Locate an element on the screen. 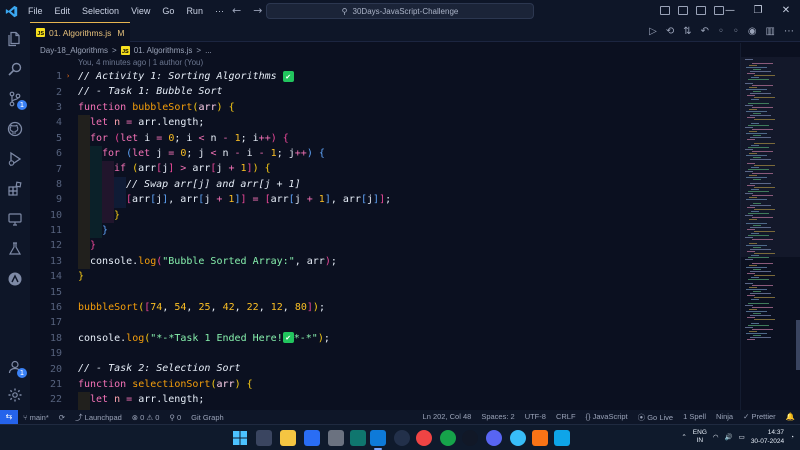  breadcrumb-file: 01. Algorithms.js is located at coordinates (163, 50).